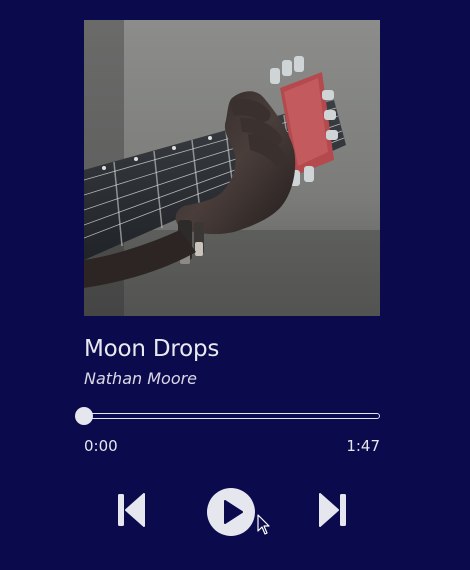 This screenshot has height=570, width=470. I want to click on track-title: Moon Drops, so click(152, 349).